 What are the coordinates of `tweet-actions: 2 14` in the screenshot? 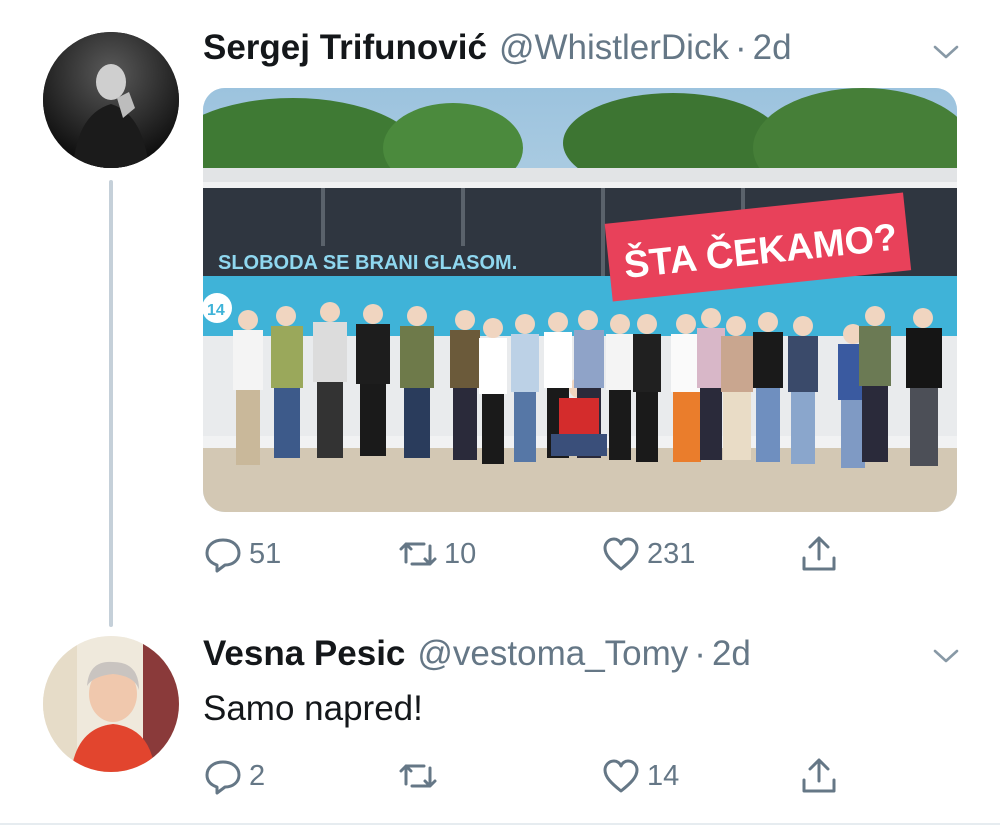 It's located at (553, 778).